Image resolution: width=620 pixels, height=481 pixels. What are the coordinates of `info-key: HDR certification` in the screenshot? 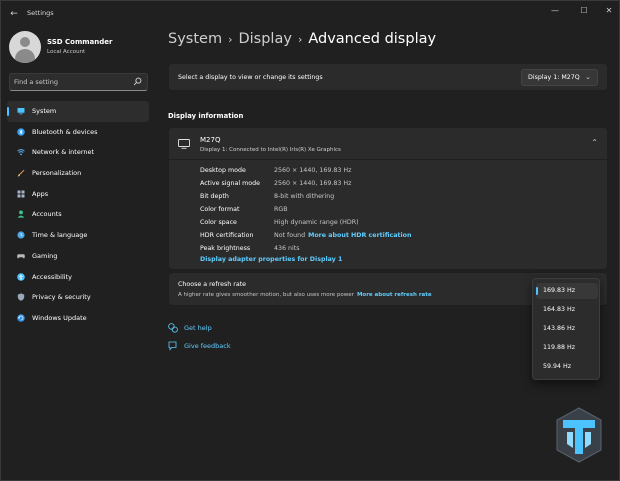 It's located at (227, 235).